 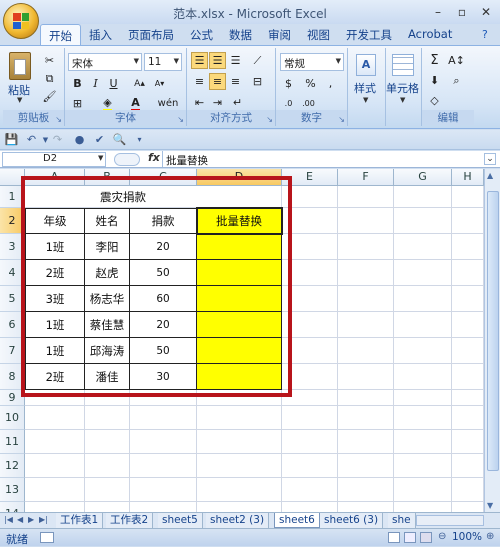 I want to click on find-select-icon: ⌕, so click(x=456, y=80).